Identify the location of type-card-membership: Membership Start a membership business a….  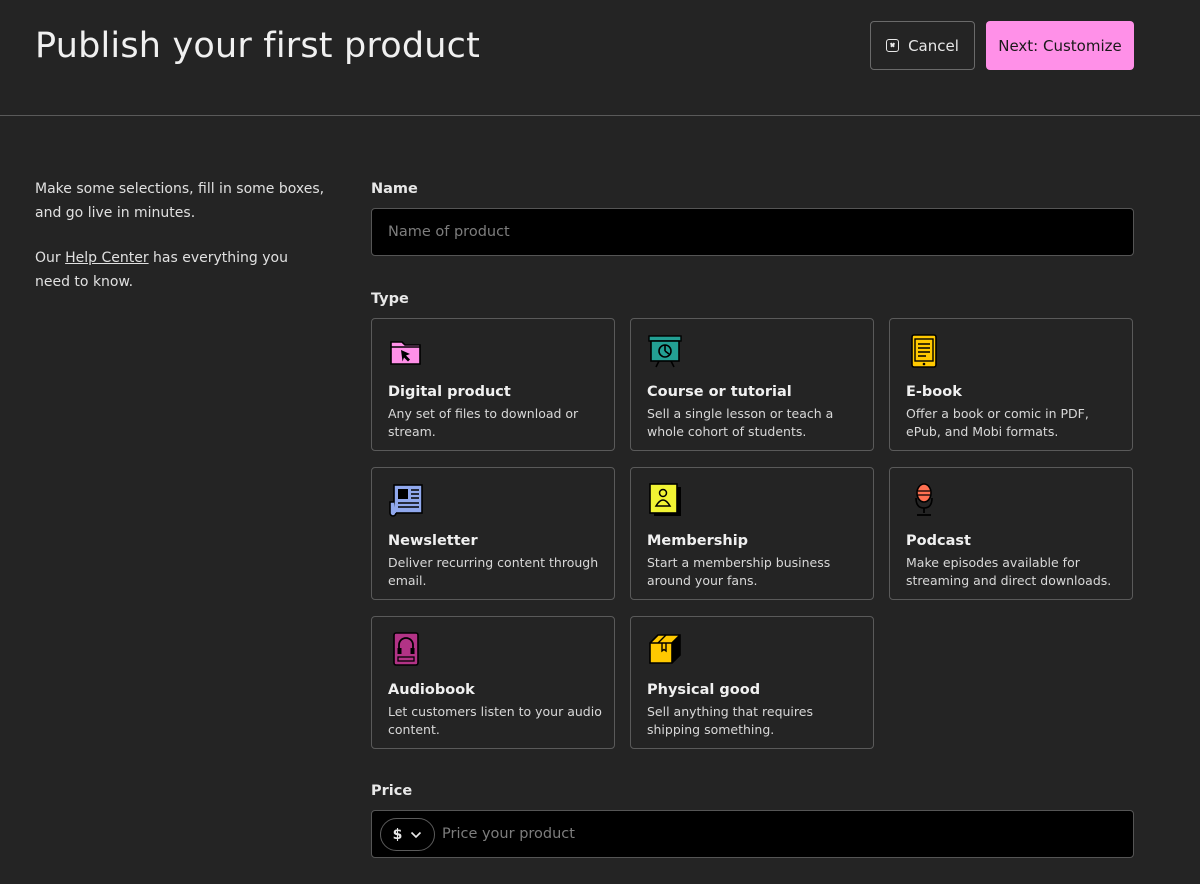
(752, 533).